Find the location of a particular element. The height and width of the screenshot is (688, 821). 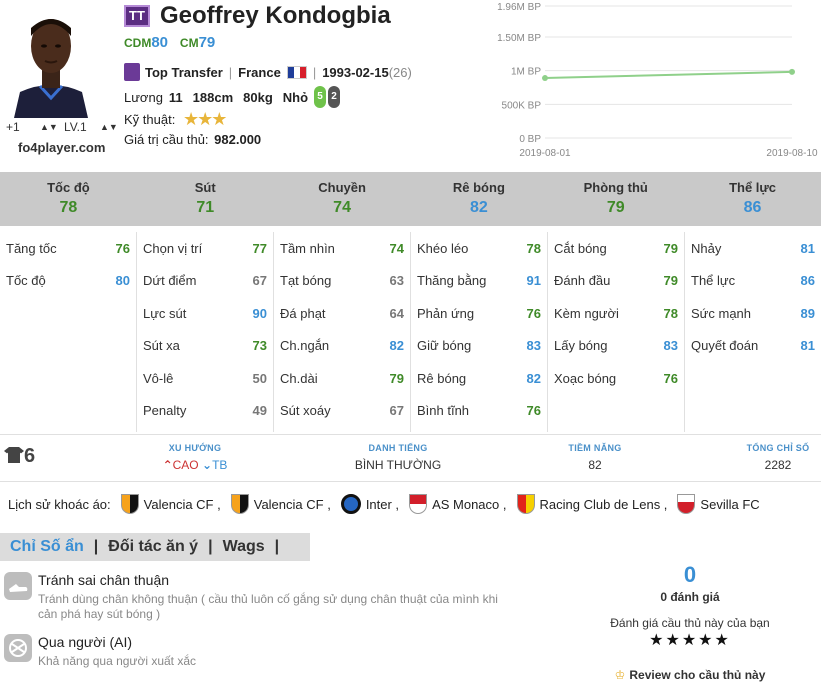

stat-row: Tạt bóng 63 is located at coordinates (342, 281).